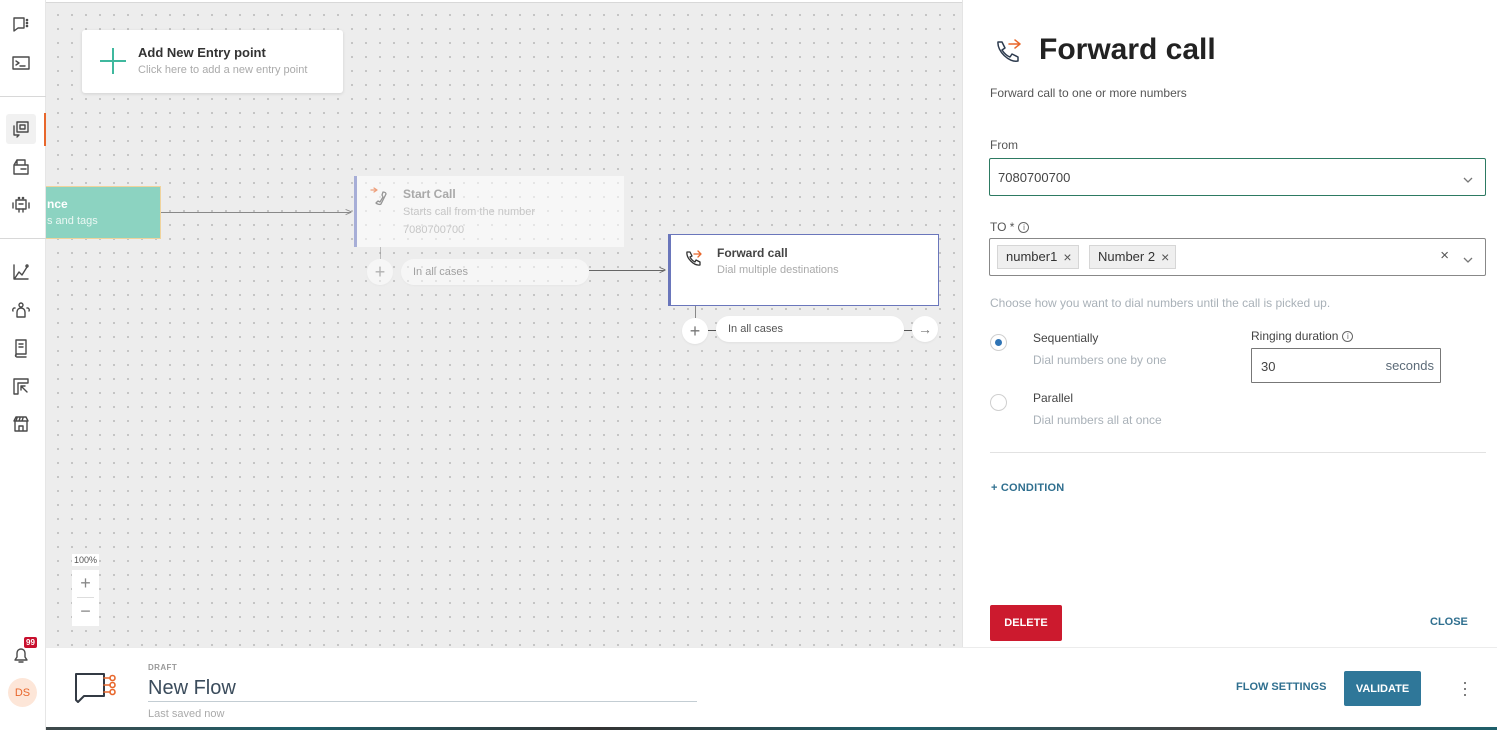 This screenshot has width=1497, height=730. Describe the element at coordinates (1409, 365) in the screenshot. I see `ringing-duration-unit: seconds` at that location.